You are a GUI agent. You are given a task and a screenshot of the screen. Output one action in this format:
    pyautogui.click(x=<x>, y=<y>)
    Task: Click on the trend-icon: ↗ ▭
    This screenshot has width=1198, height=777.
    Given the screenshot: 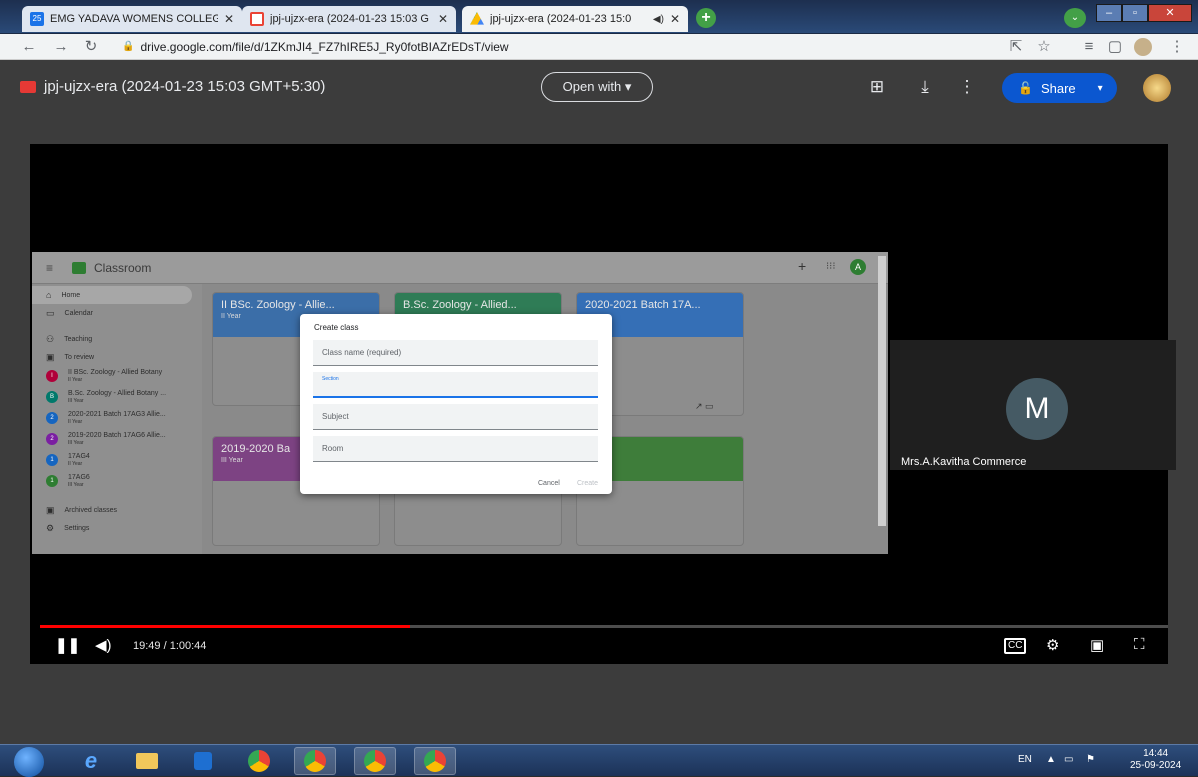 What is the action you would take?
    pyautogui.click(x=704, y=406)
    